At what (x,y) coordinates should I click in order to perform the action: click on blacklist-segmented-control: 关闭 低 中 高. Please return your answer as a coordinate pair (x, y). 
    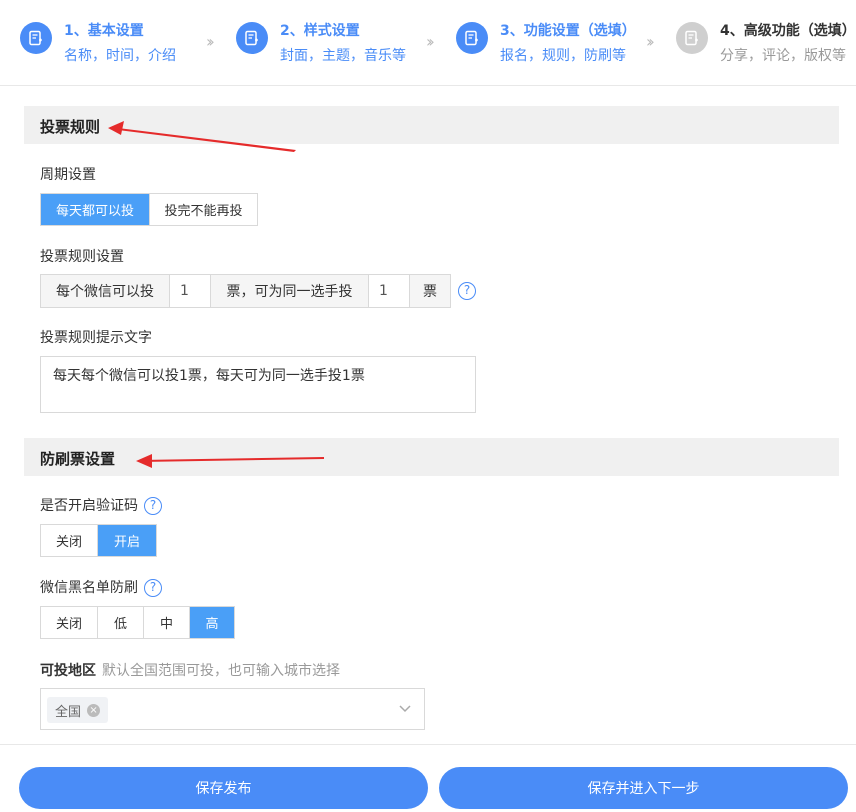
    Looking at the image, I should click on (137, 622).